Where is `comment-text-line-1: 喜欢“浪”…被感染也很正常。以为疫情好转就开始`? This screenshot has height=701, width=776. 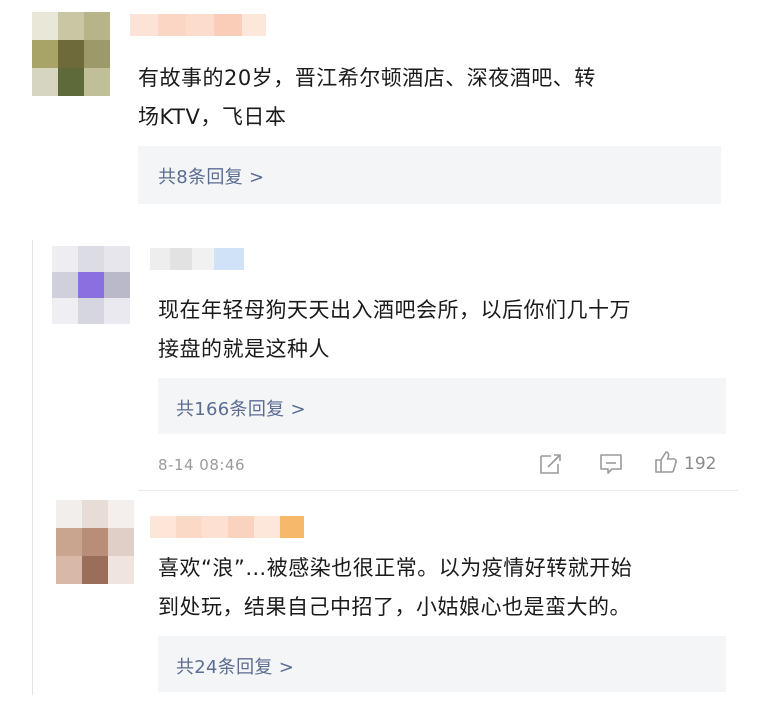
comment-text-line-1: 喜欢“浪”…被感染也很正常。以为疫情好转就开始 is located at coordinates (395, 568).